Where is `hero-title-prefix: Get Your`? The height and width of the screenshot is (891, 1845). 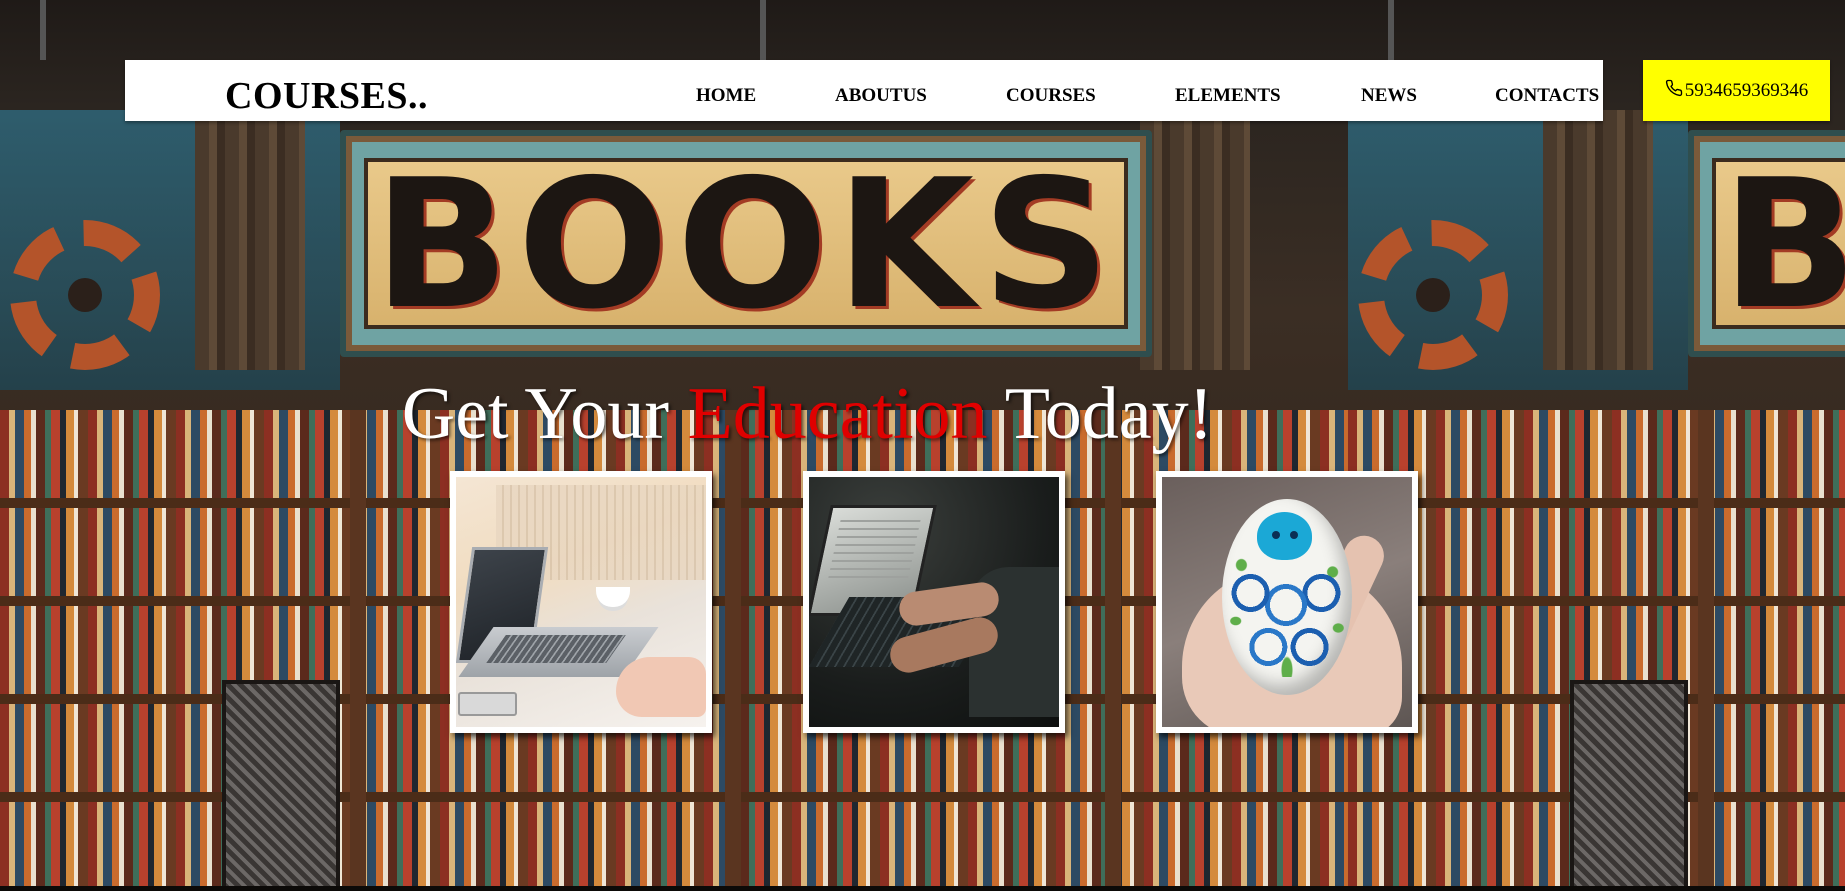 hero-title-prefix: Get Your is located at coordinates (544, 414).